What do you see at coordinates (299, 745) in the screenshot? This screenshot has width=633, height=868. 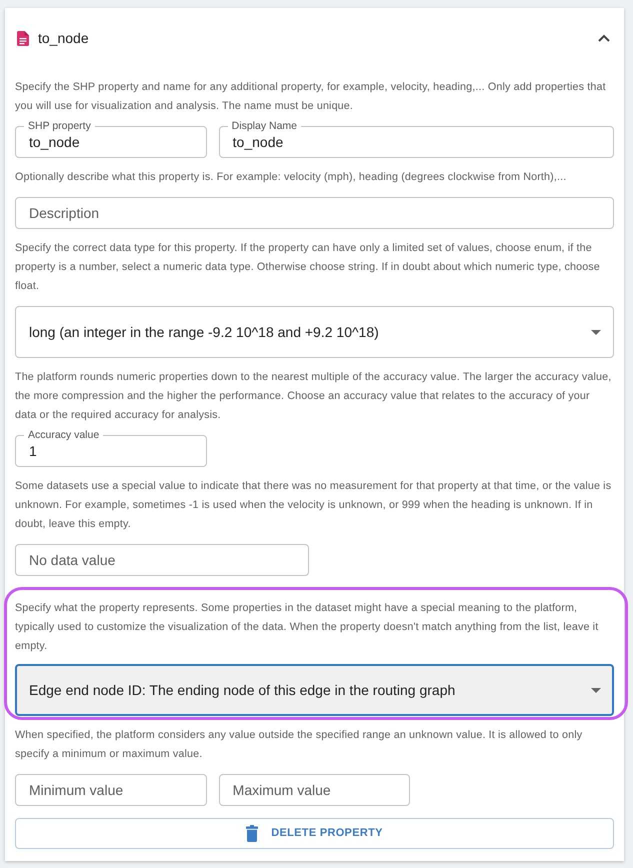 I see `help-text: When specified, the platform considers any value outside the specified range an unknown value. It is allowed to only specify a minimum or maximum value.` at bounding box center [299, 745].